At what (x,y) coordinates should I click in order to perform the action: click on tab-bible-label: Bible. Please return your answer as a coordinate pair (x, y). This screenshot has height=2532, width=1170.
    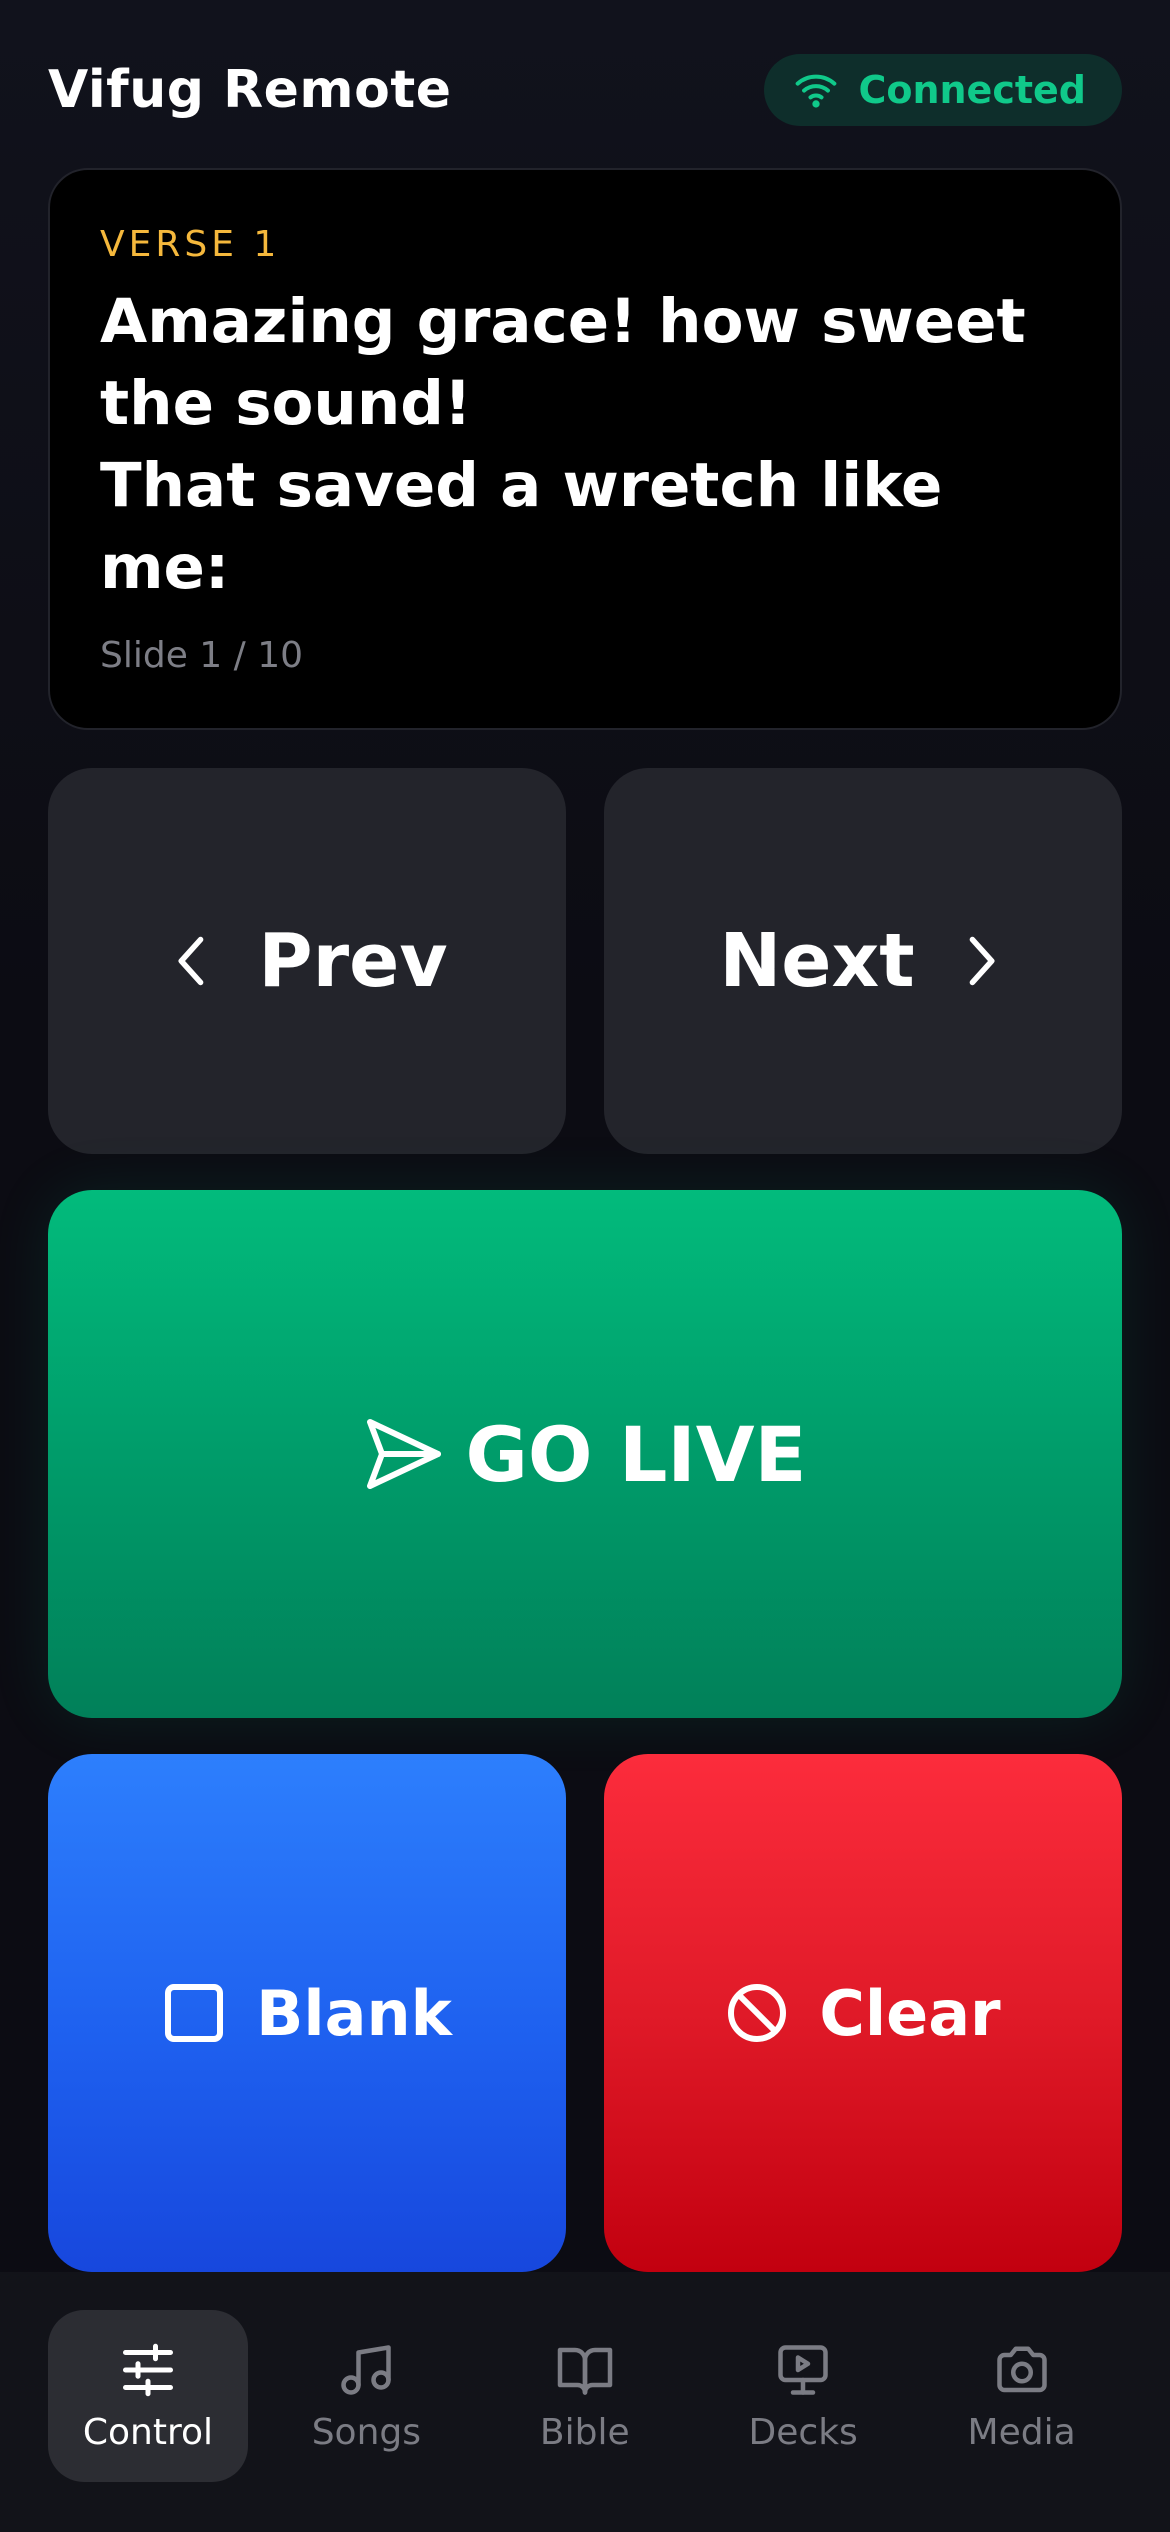
    Looking at the image, I should click on (584, 2432).